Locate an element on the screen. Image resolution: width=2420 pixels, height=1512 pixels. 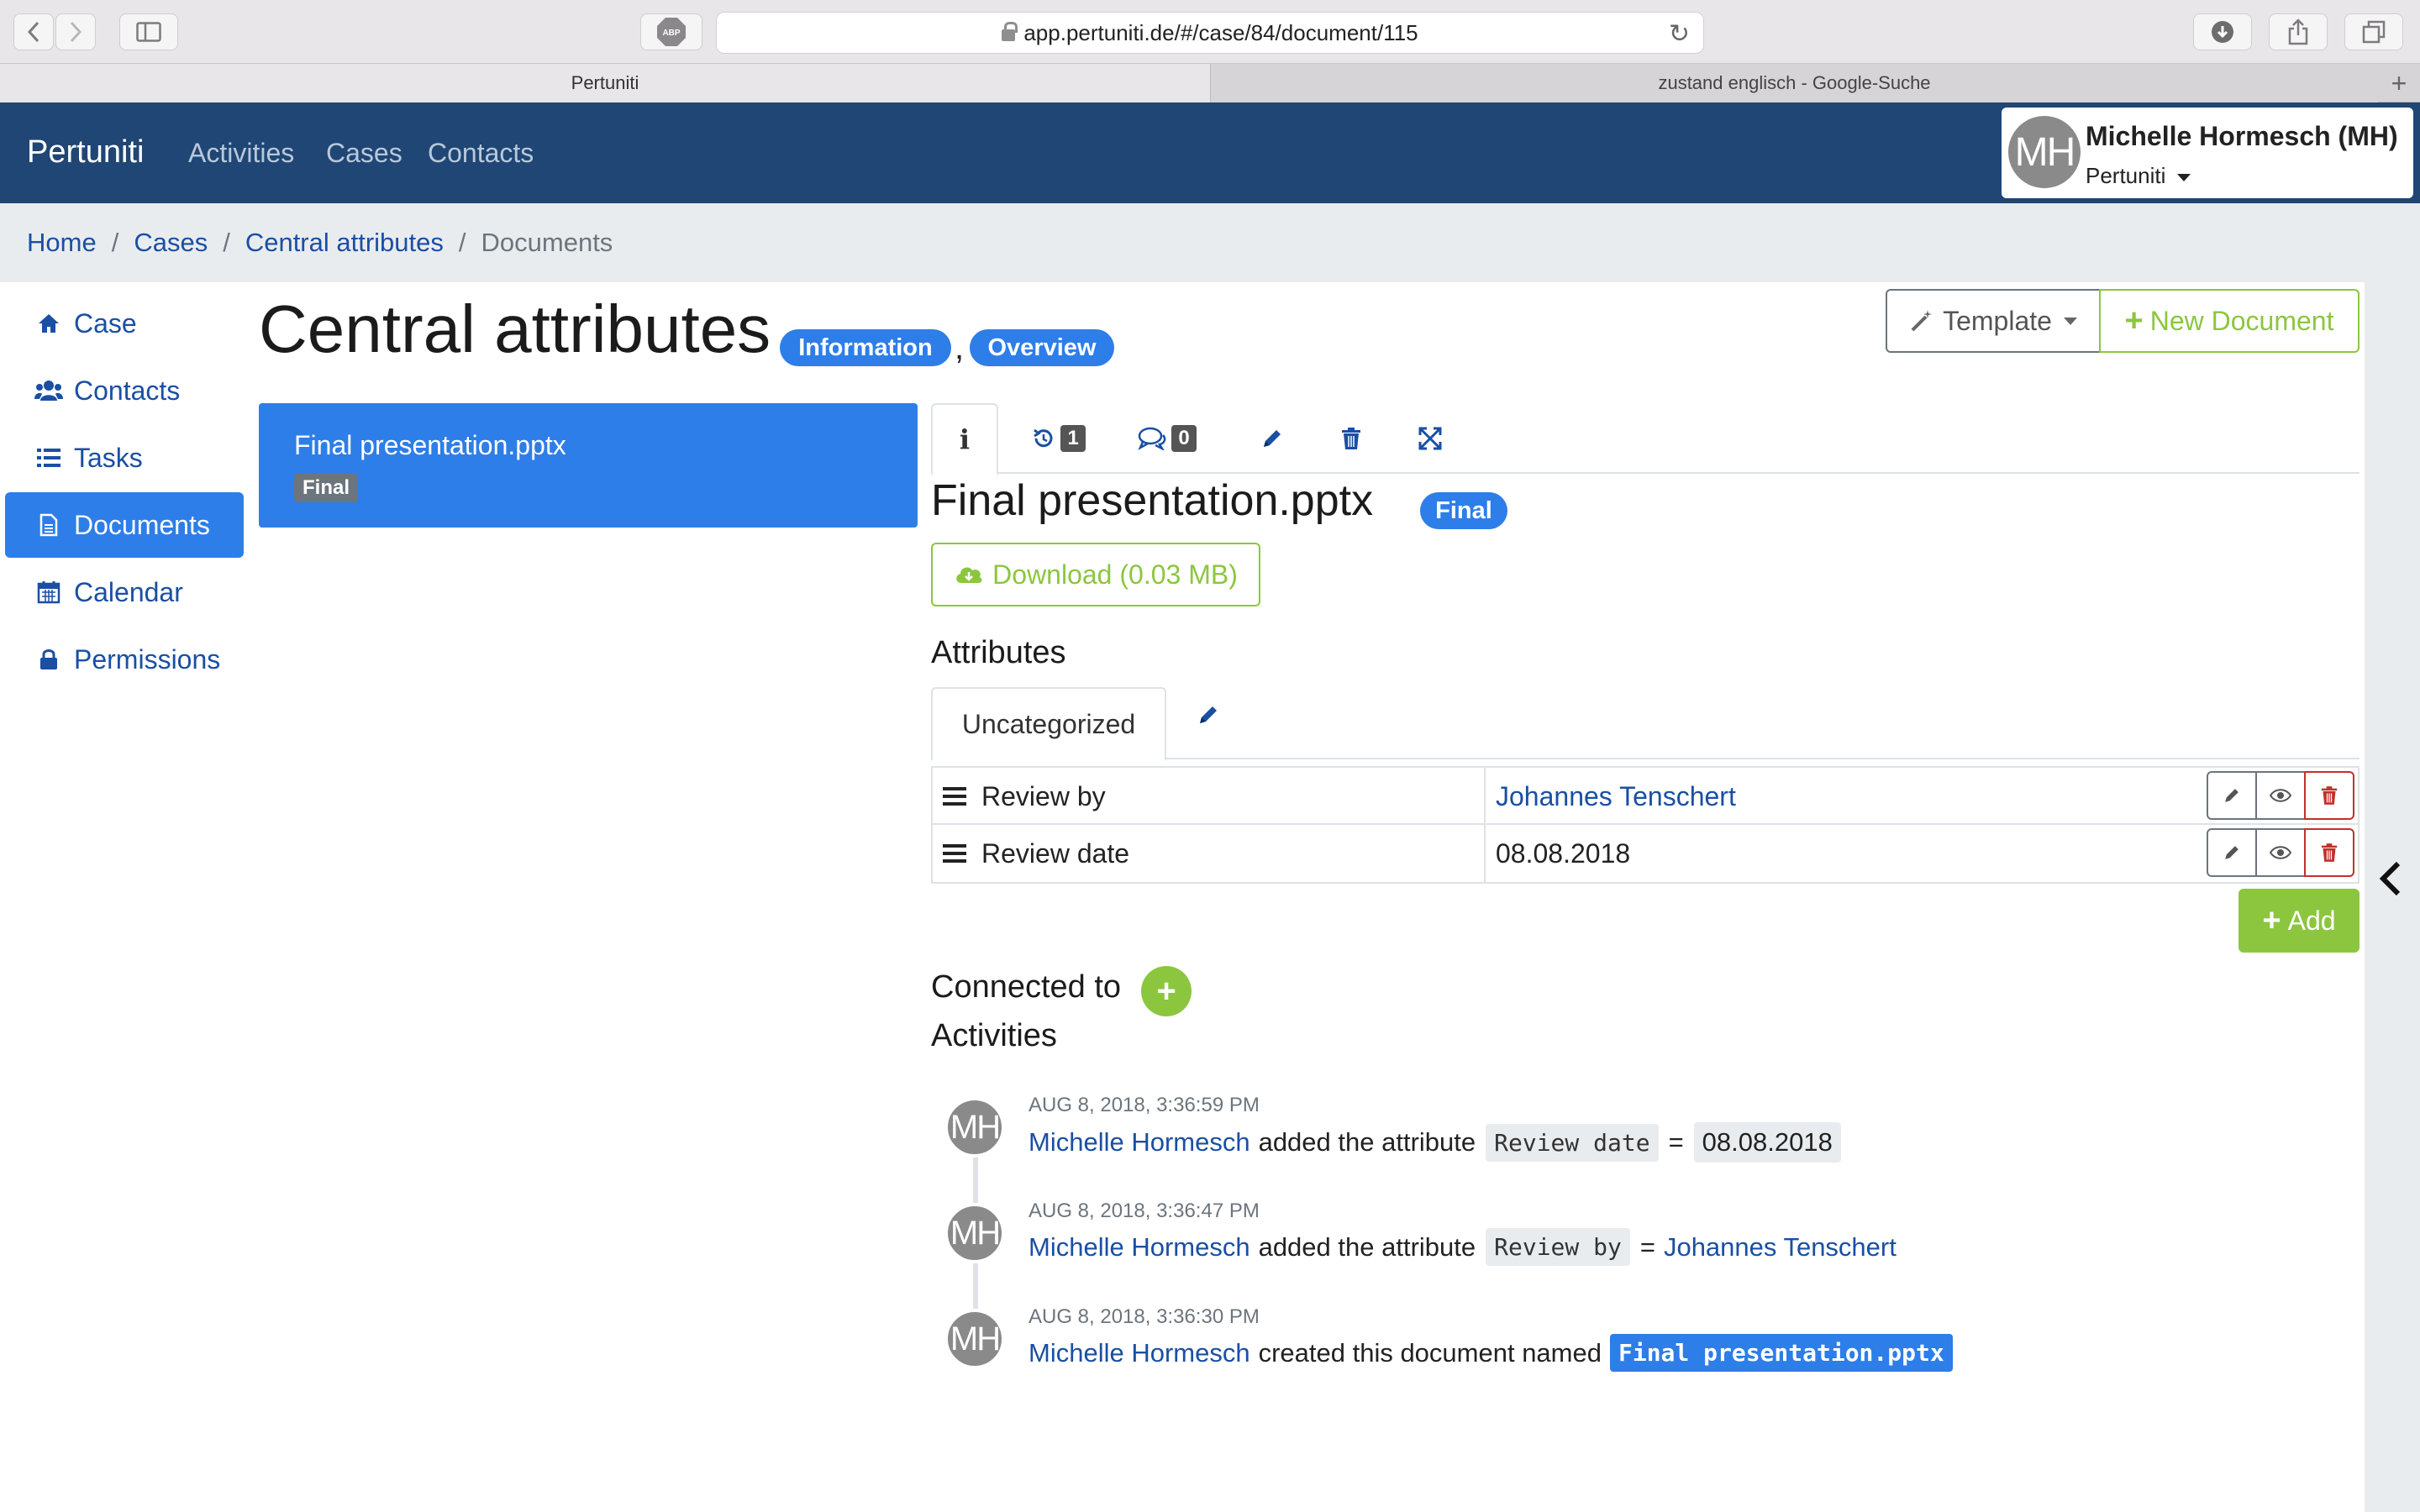
nav-contacts: Contacts is located at coordinates (481, 153).